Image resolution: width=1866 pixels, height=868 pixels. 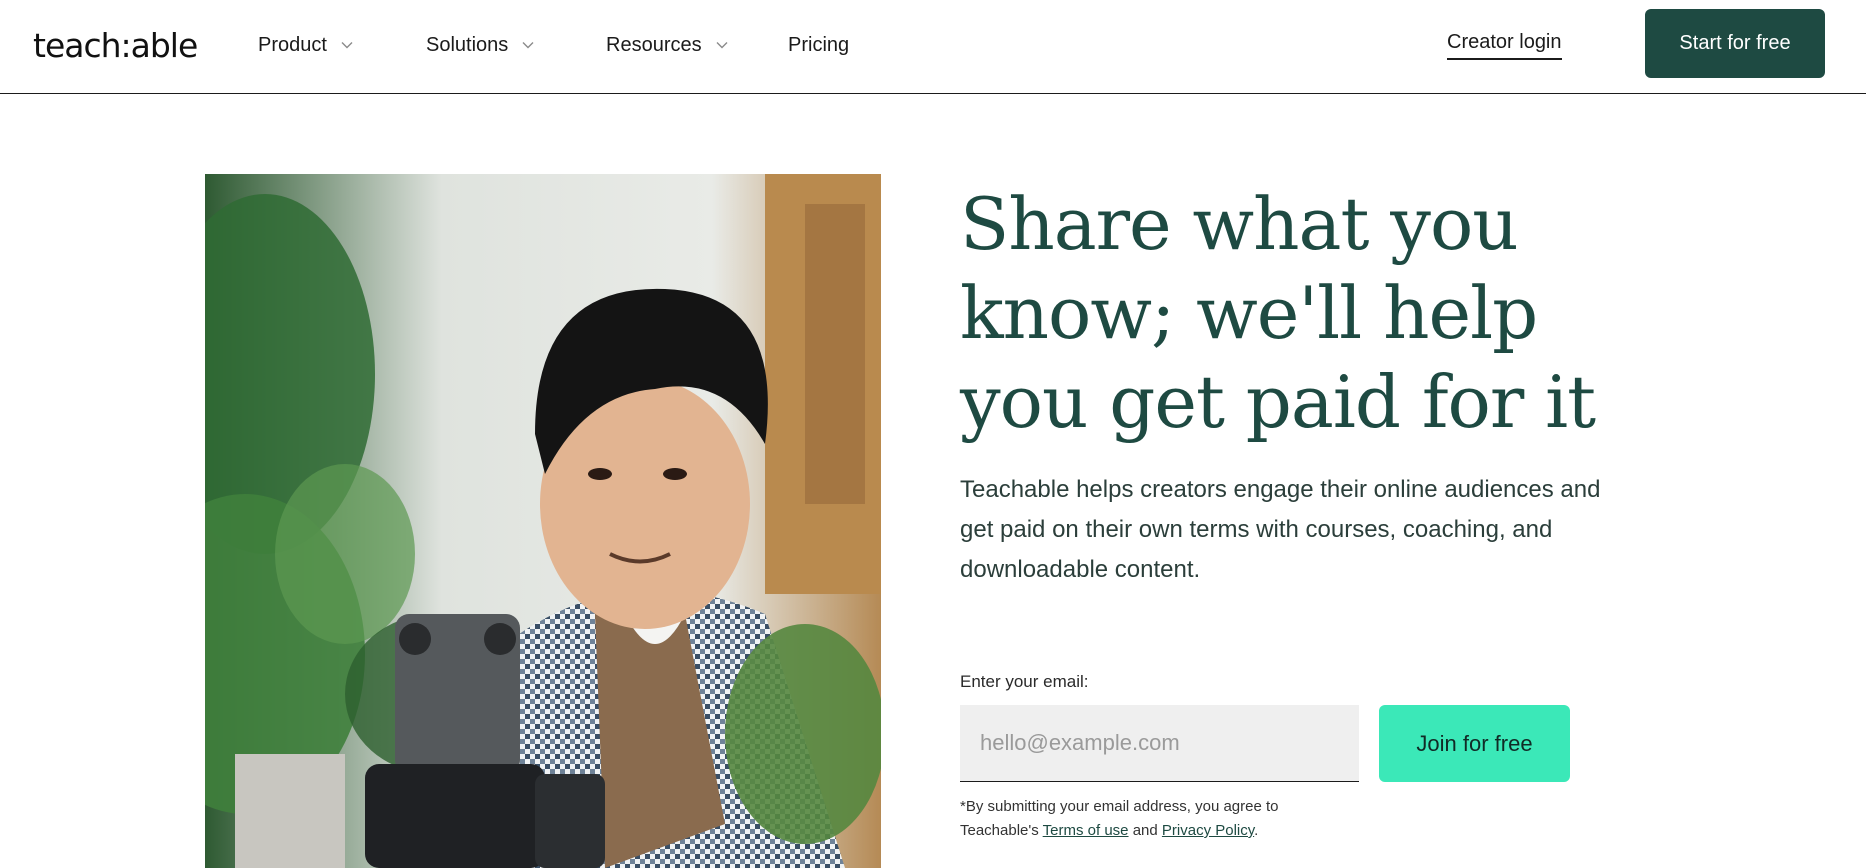 I want to click on nav-item-label: Pricing, so click(x=819, y=45).